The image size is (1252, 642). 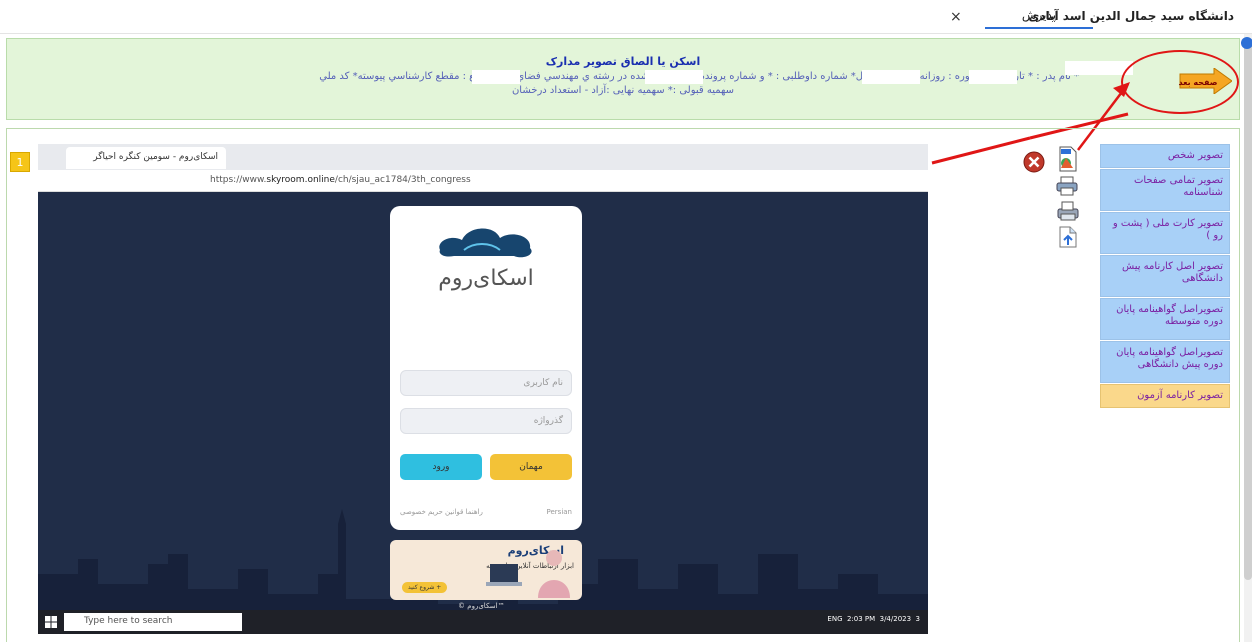 What do you see at coordinates (146, 158) in the screenshot?
I see `browser-tab: اسکای‌روم - سومین کنگره احیاگر` at bounding box center [146, 158].